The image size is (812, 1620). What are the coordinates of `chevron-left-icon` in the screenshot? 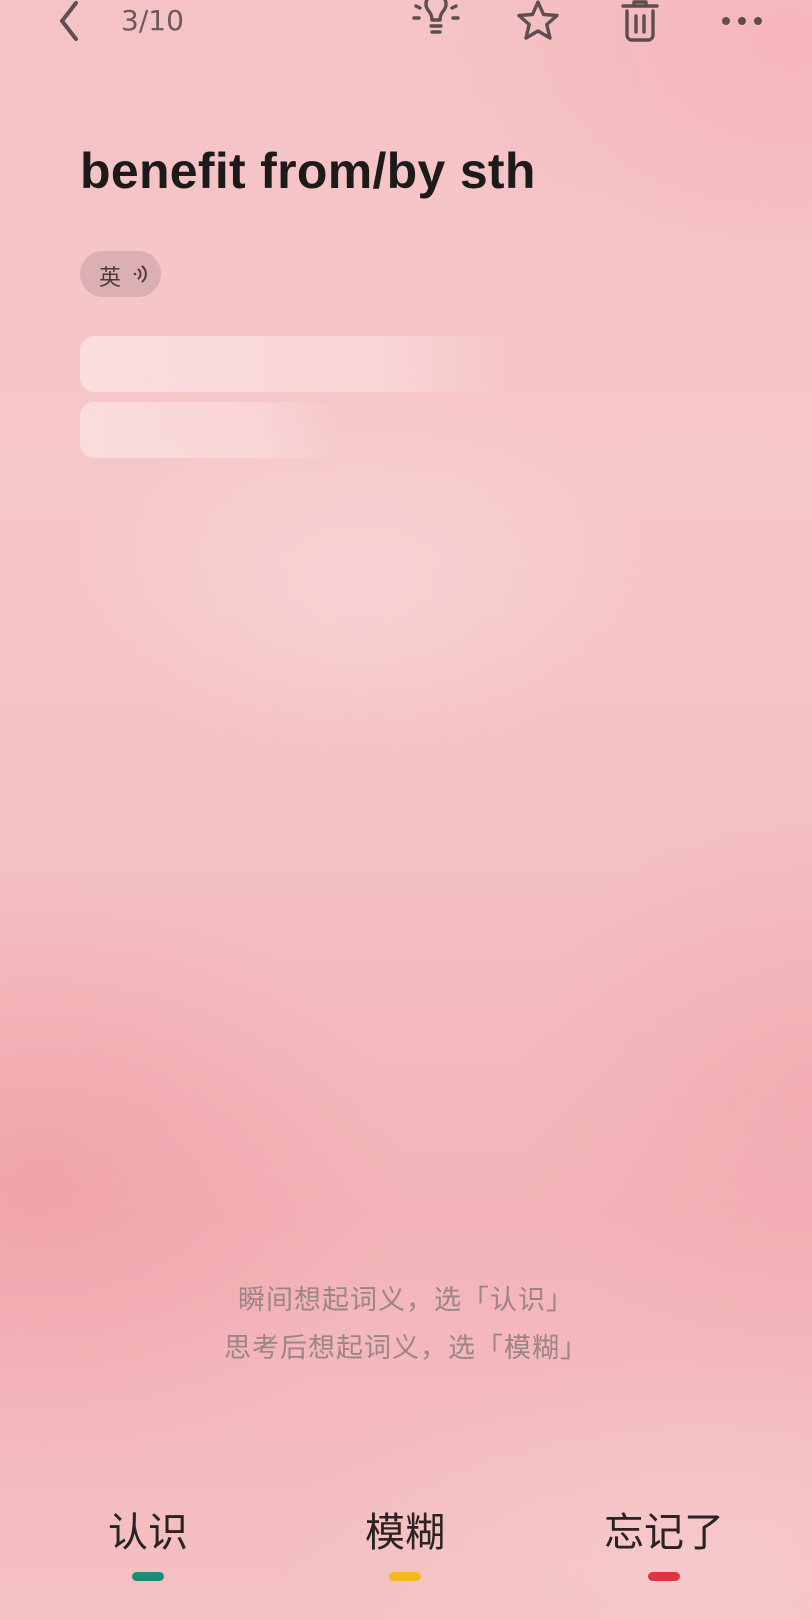 It's located at (69, 21).